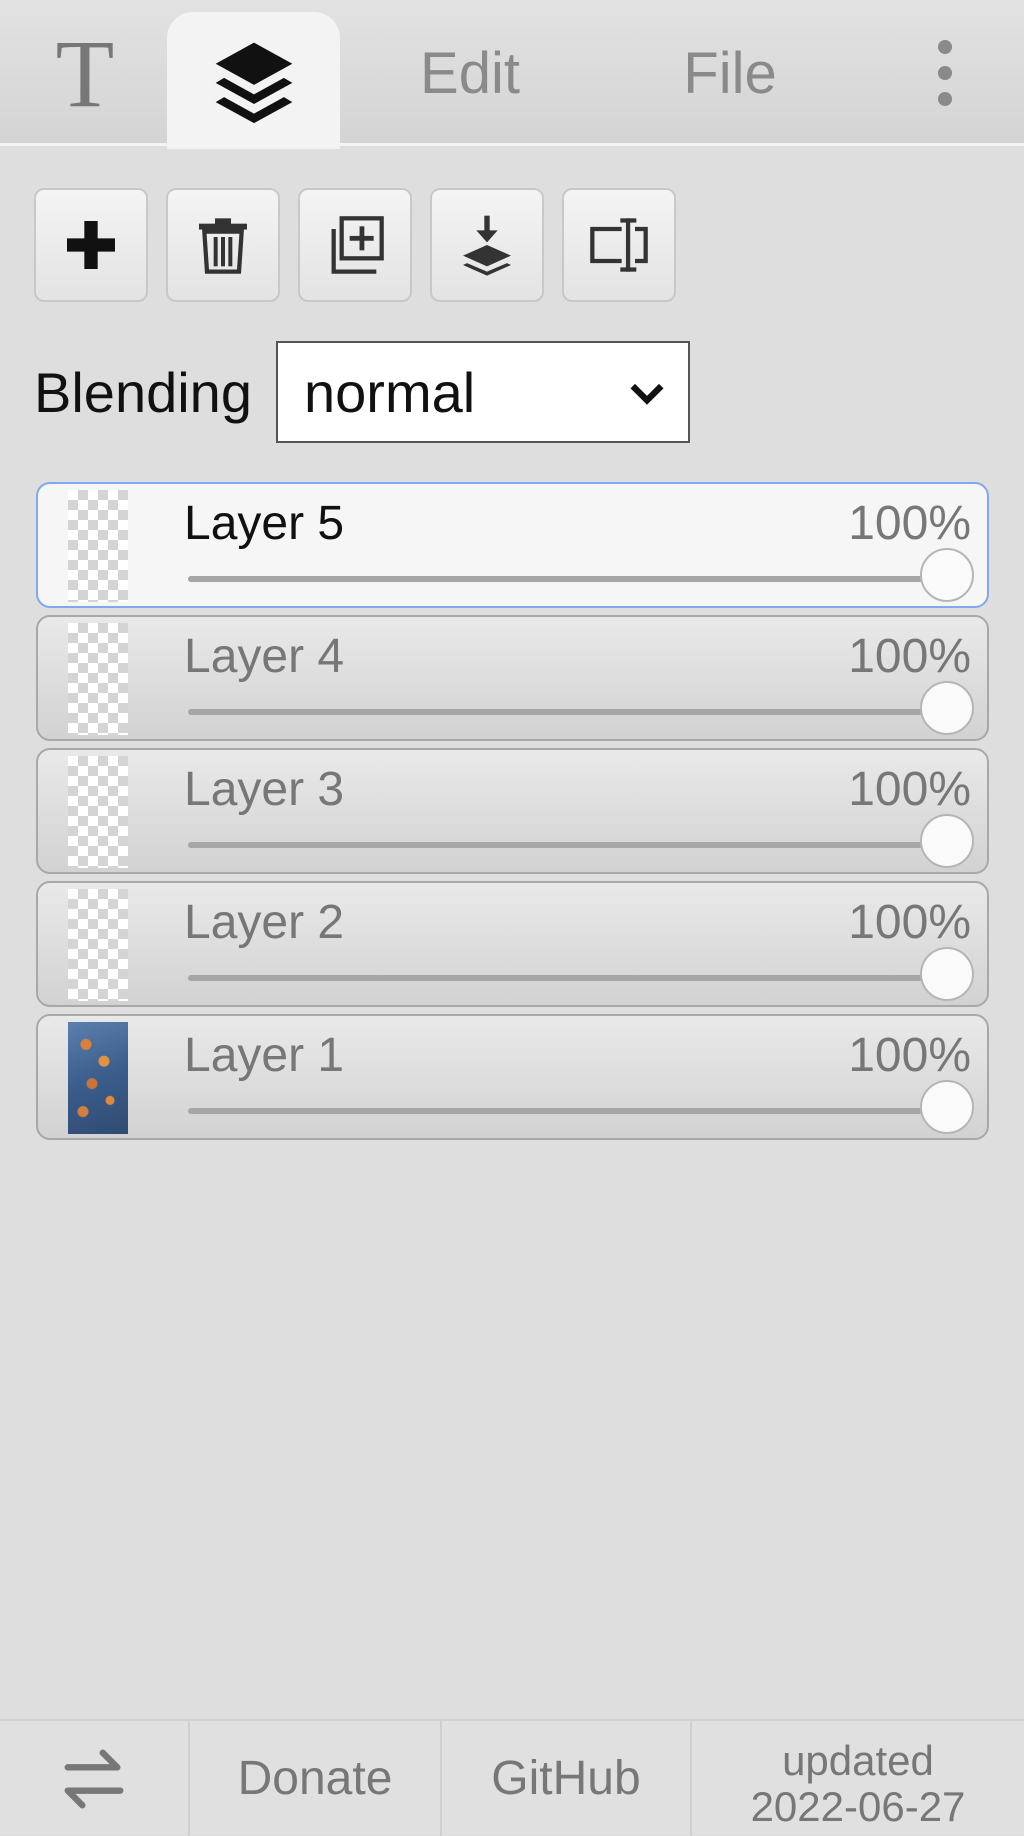 This screenshot has height=1836, width=1024. I want to click on more-menu-button, so click(945, 73).